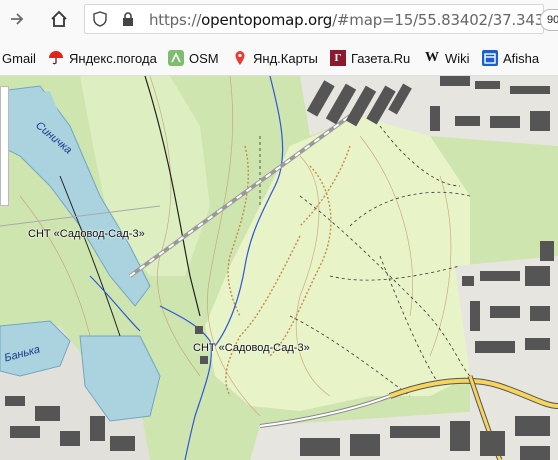 This screenshot has height=460, width=558. I want to click on umbrella-icon, so click(56, 58).